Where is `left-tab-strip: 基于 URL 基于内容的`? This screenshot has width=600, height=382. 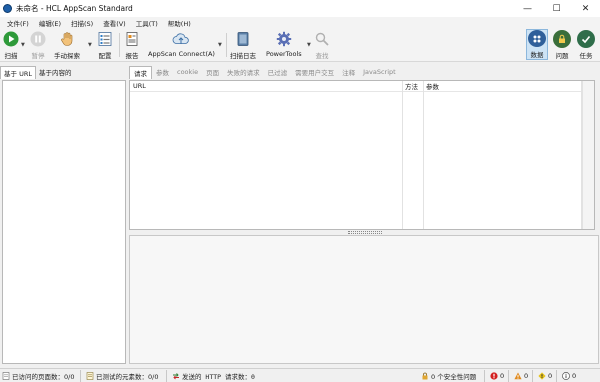
left-tab-strip: 基于 URL 基于内容的 is located at coordinates (63, 72).